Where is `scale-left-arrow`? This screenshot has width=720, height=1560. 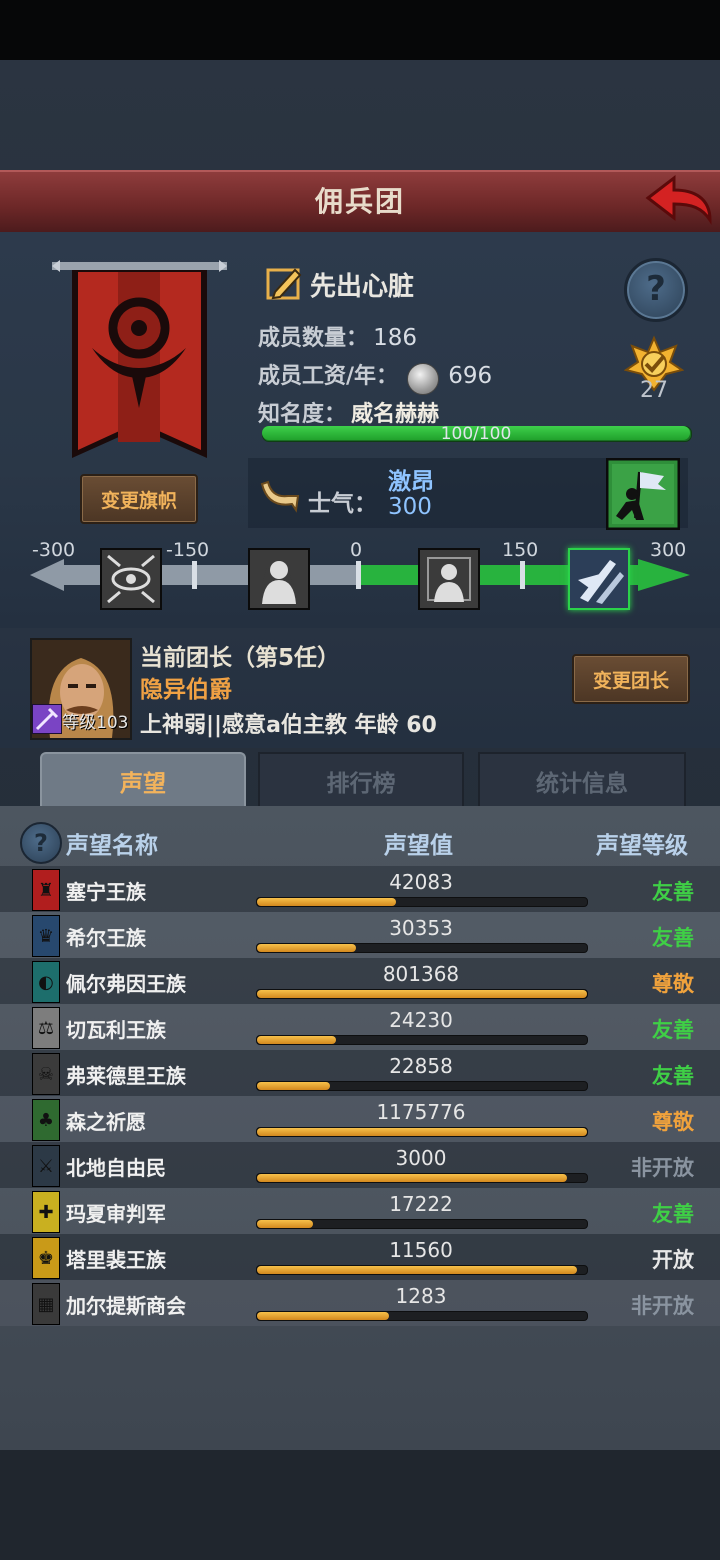
scale-left-arrow is located at coordinates (47, 575).